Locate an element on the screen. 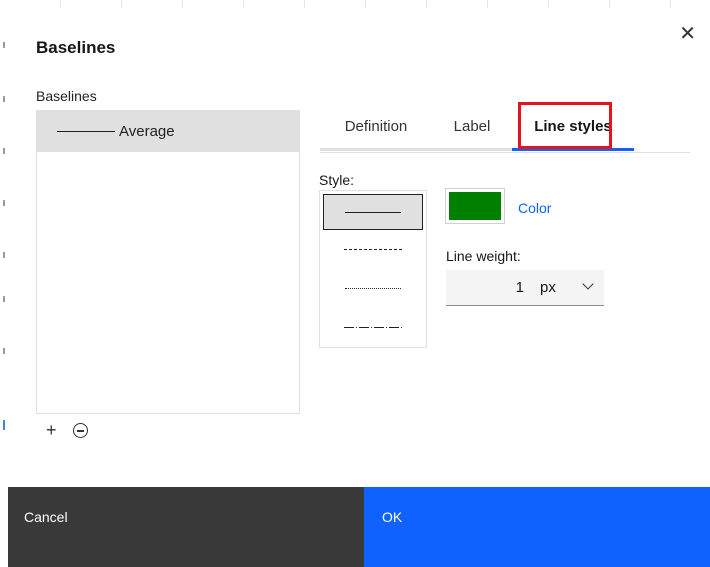 Image resolution: width=710 pixels, height=567 pixels. minus-circle-icon is located at coordinates (80, 430).